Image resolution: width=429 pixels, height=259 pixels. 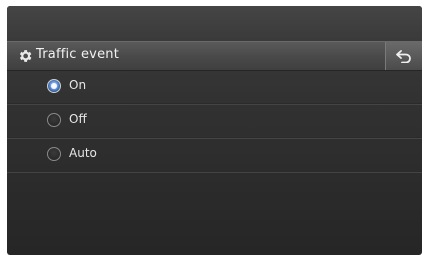 I want to click on option-on: On, so click(x=214, y=87).